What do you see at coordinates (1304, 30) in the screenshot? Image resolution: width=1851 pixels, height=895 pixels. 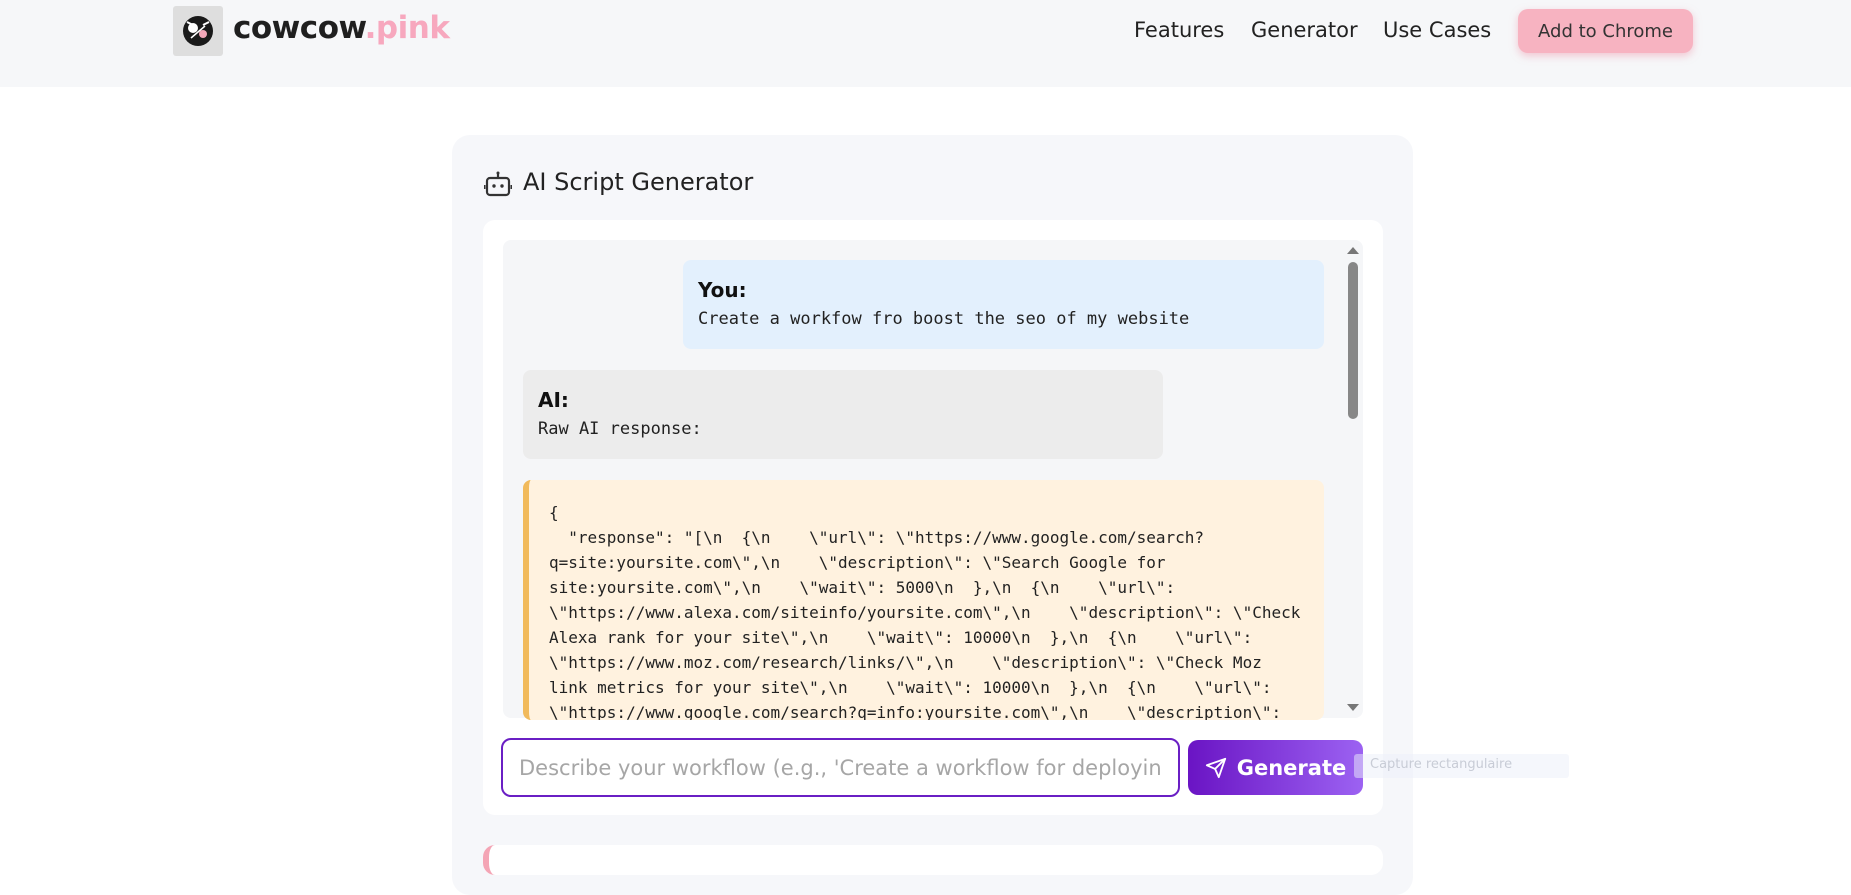 I see `nav-link-generator: Generator` at bounding box center [1304, 30].